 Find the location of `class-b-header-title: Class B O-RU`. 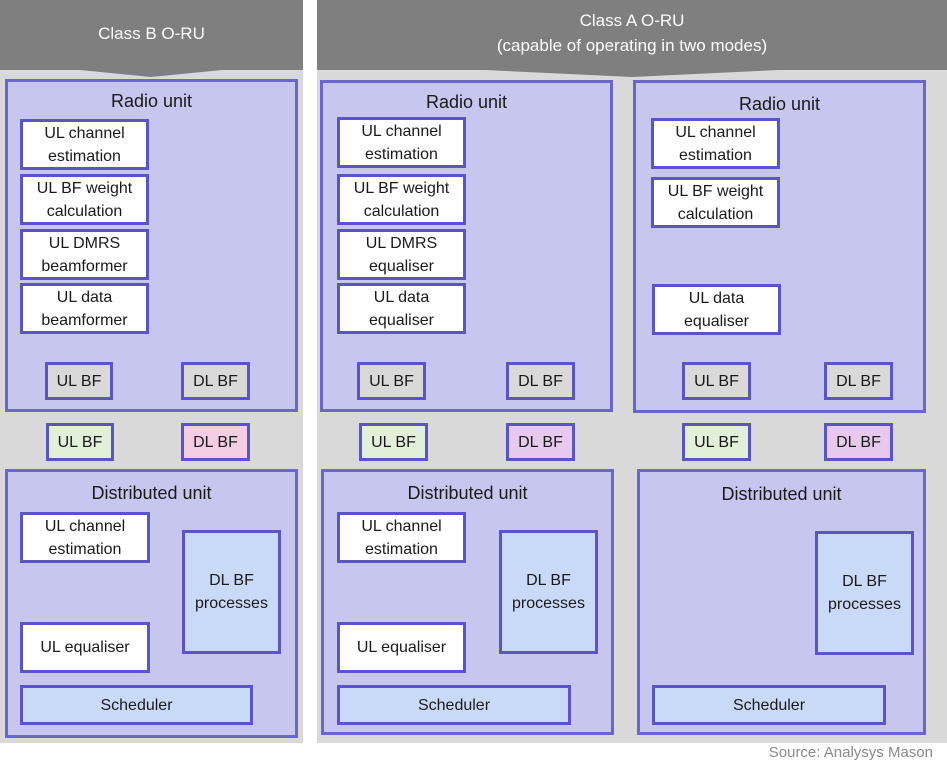

class-b-header-title: Class B O-RU is located at coordinates (151, 33).